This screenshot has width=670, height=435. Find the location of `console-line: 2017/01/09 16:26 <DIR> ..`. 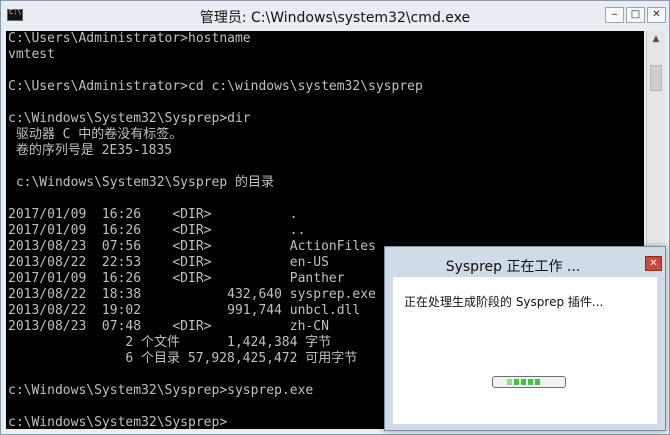

console-line: 2017/01/09 16:26 <DIR> .. is located at coordinates (157, 230).